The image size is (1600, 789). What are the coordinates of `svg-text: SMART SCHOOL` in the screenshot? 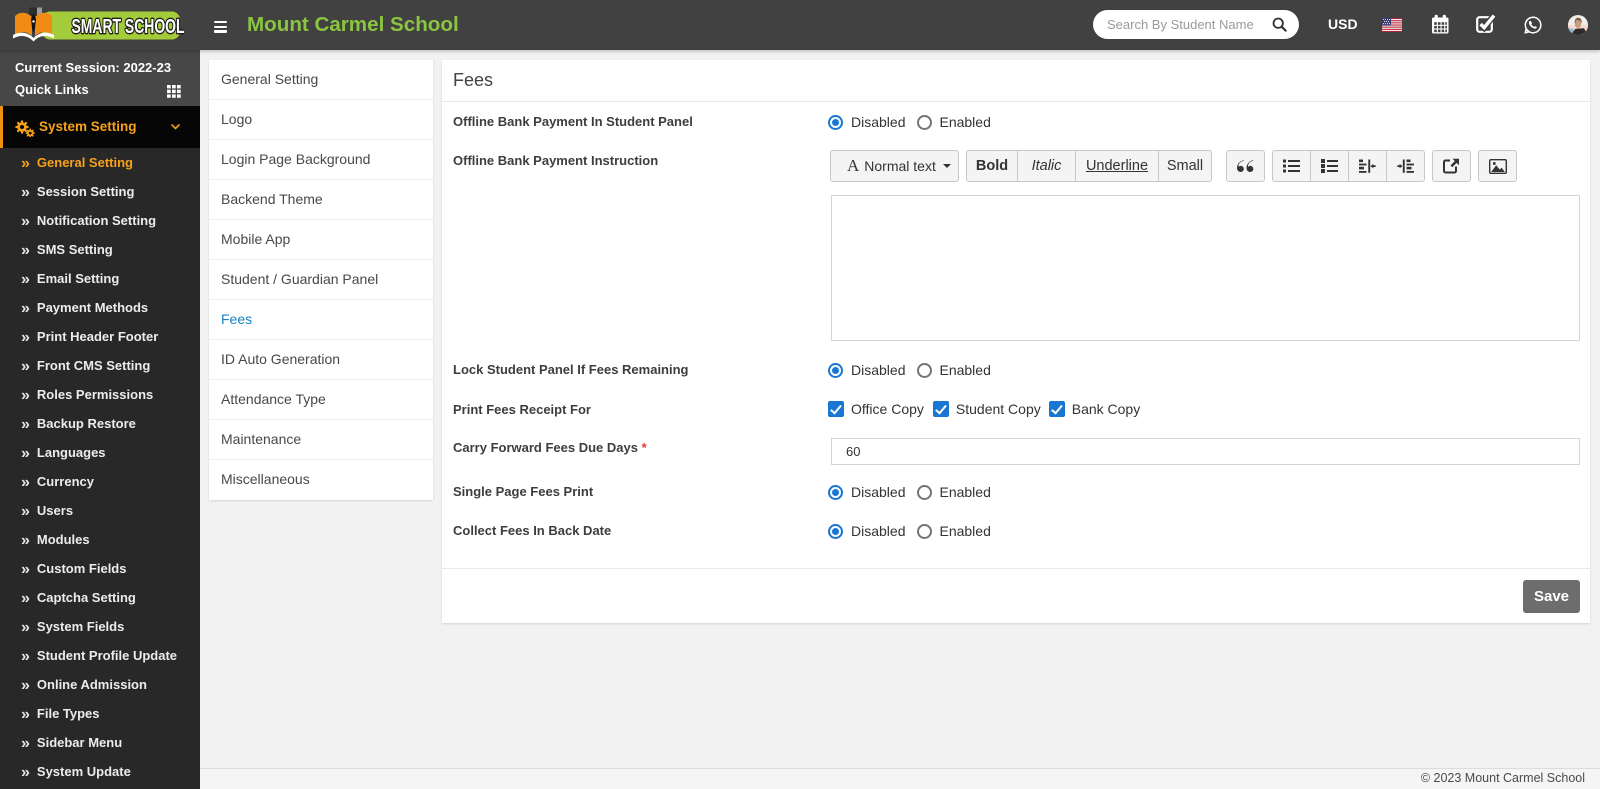 It's located at (128, 27).